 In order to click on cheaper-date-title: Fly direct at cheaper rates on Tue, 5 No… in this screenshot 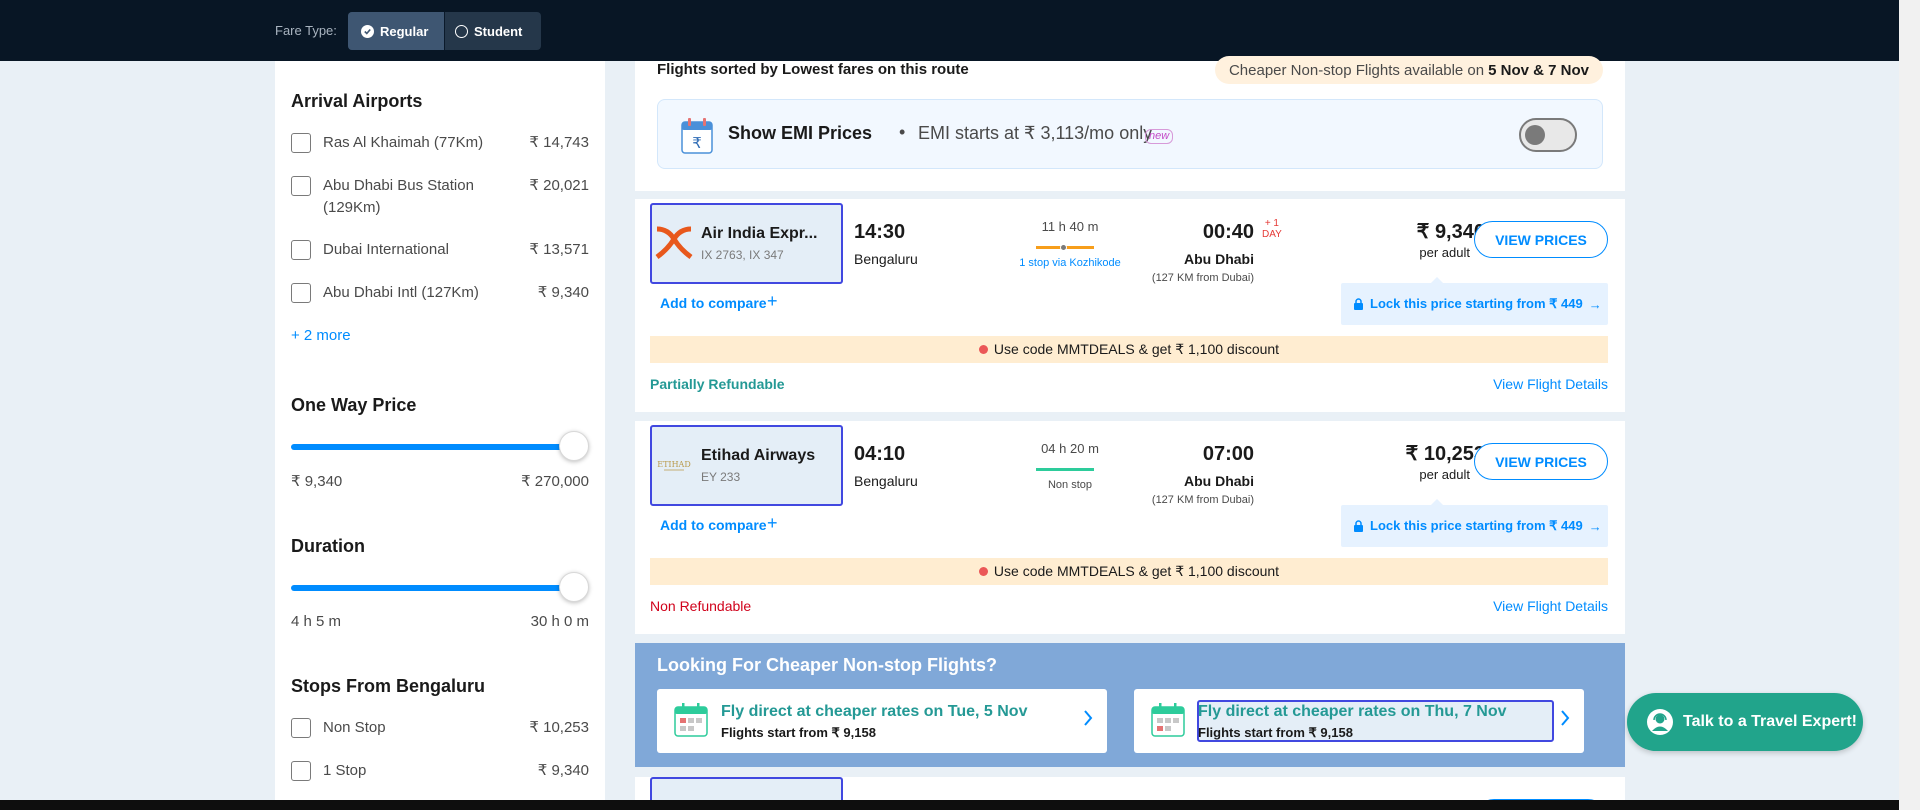, I will do `click(874, 711)`.